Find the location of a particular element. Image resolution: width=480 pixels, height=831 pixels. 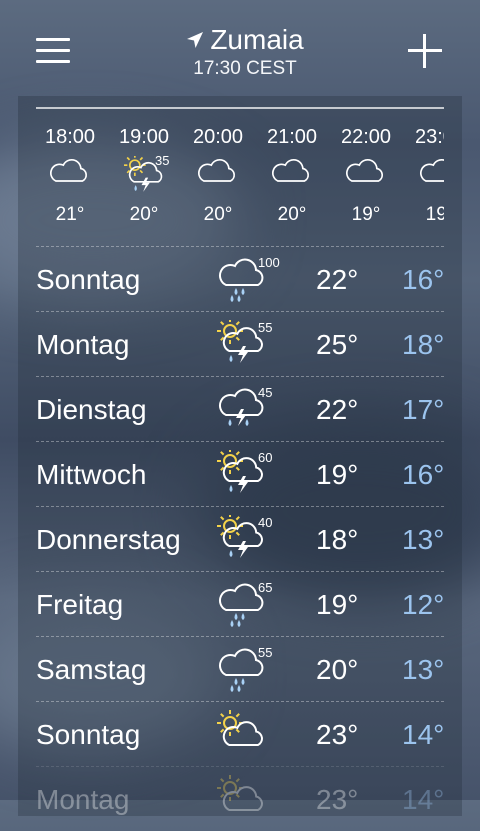

day-row: Samstag 55 20° 13° is located at coordinates (240, 668).